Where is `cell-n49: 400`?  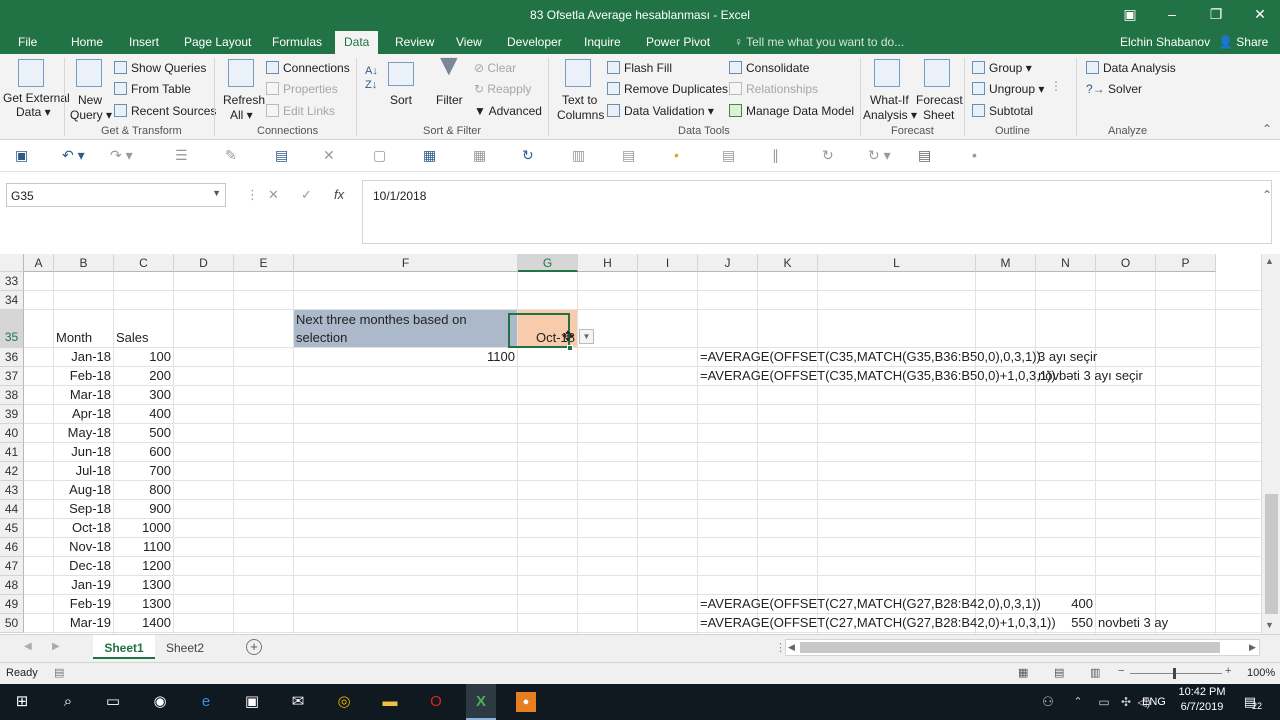
cell-n49: 400 is located at coordinates (1065, 604).